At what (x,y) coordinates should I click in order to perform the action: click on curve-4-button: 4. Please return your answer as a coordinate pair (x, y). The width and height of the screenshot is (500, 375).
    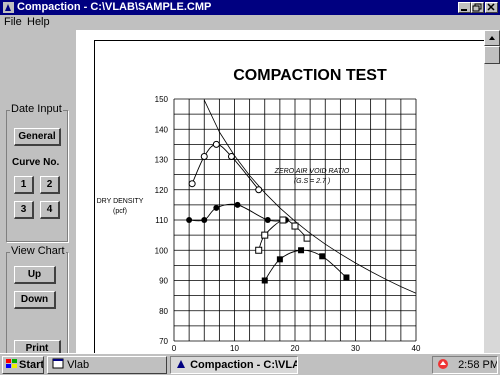
    Looking at the image, I should click on (50, 210).